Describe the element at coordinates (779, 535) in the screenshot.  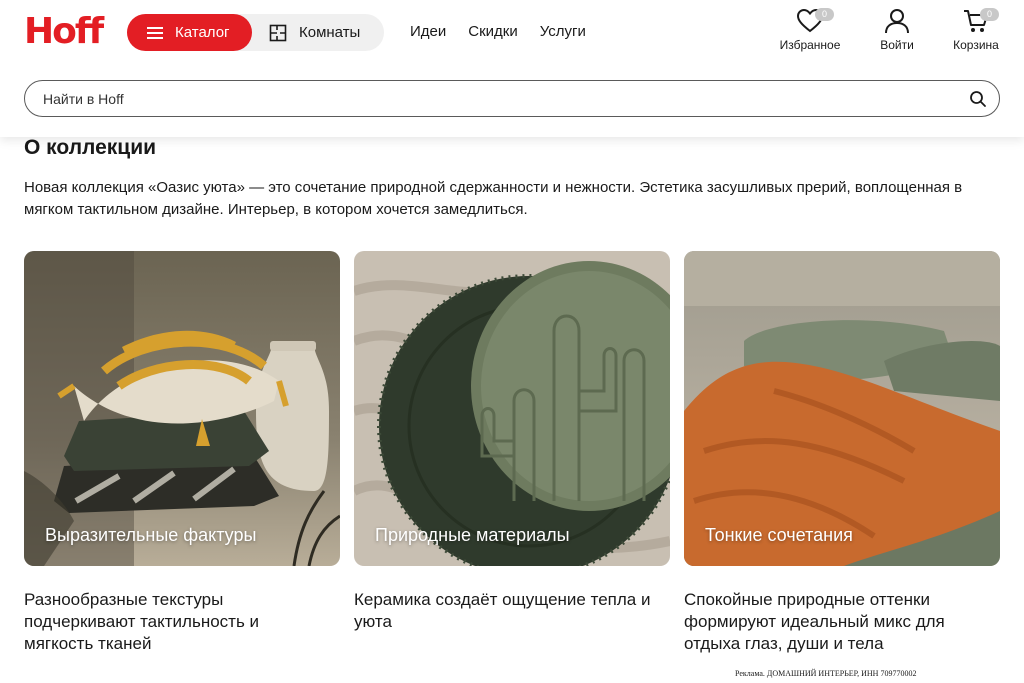
I see `card-title: Тонкие сочетания` at that location.